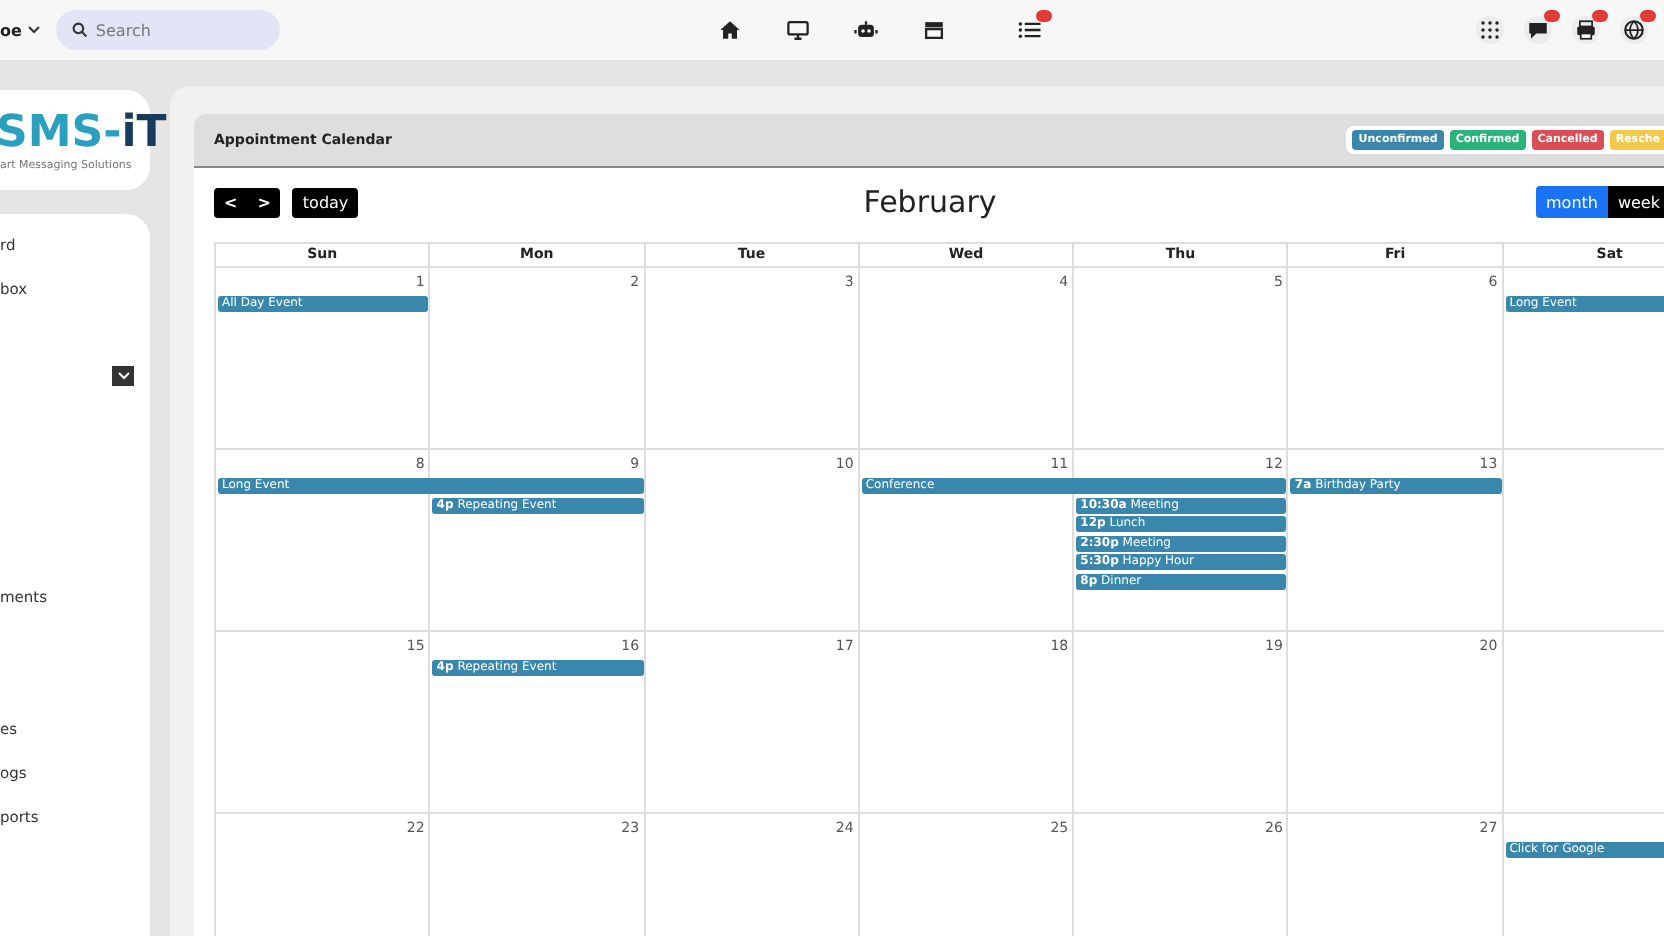 The height and width of the screenshot is (936, 1664). Describe the element at coordinates (79, 30) in the screenshot. I see `search-icon` at that location.